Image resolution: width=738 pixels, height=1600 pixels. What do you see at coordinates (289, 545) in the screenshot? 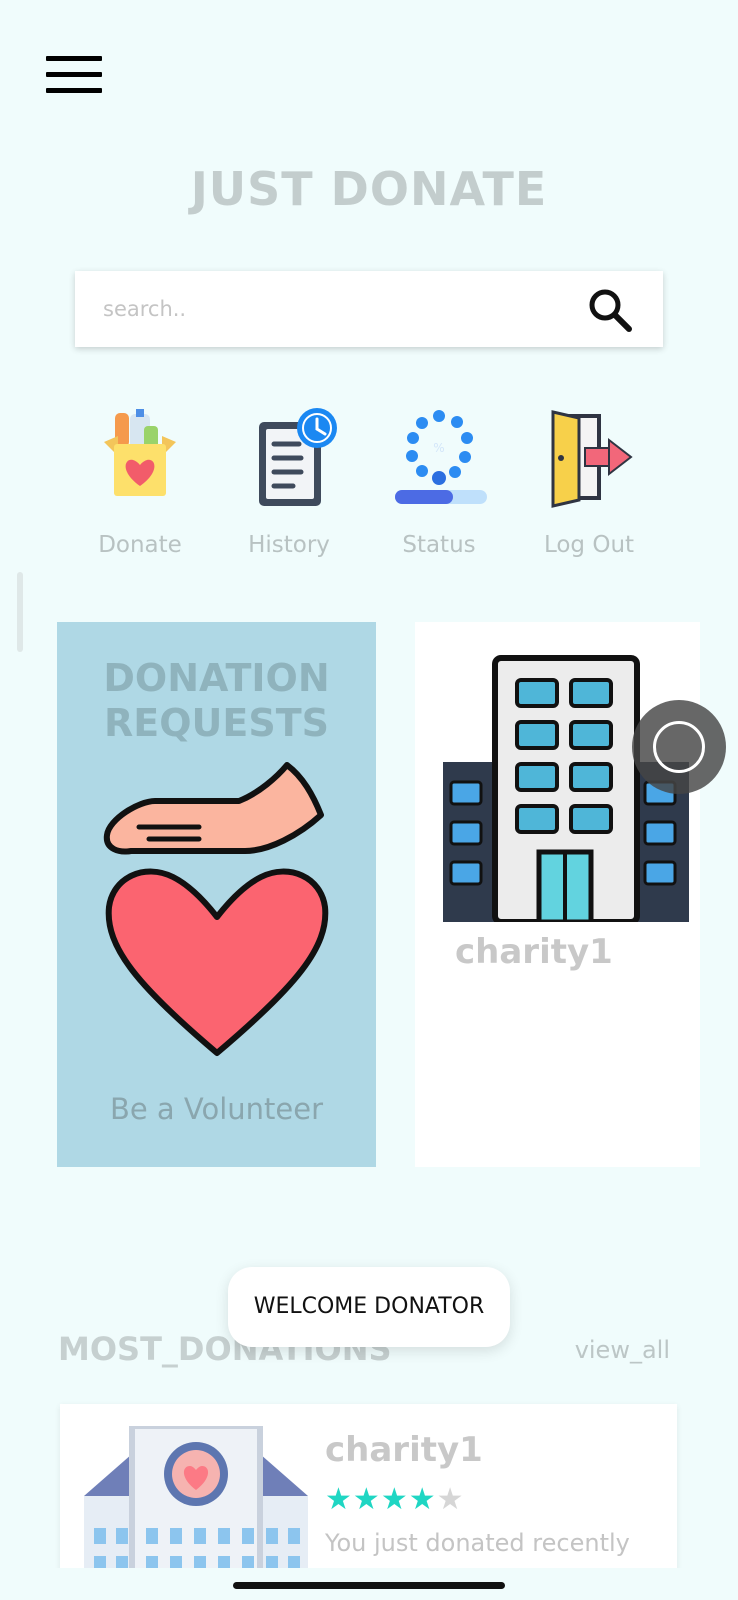
I see `quick-action-label: History` at bounding box center [289, 545].